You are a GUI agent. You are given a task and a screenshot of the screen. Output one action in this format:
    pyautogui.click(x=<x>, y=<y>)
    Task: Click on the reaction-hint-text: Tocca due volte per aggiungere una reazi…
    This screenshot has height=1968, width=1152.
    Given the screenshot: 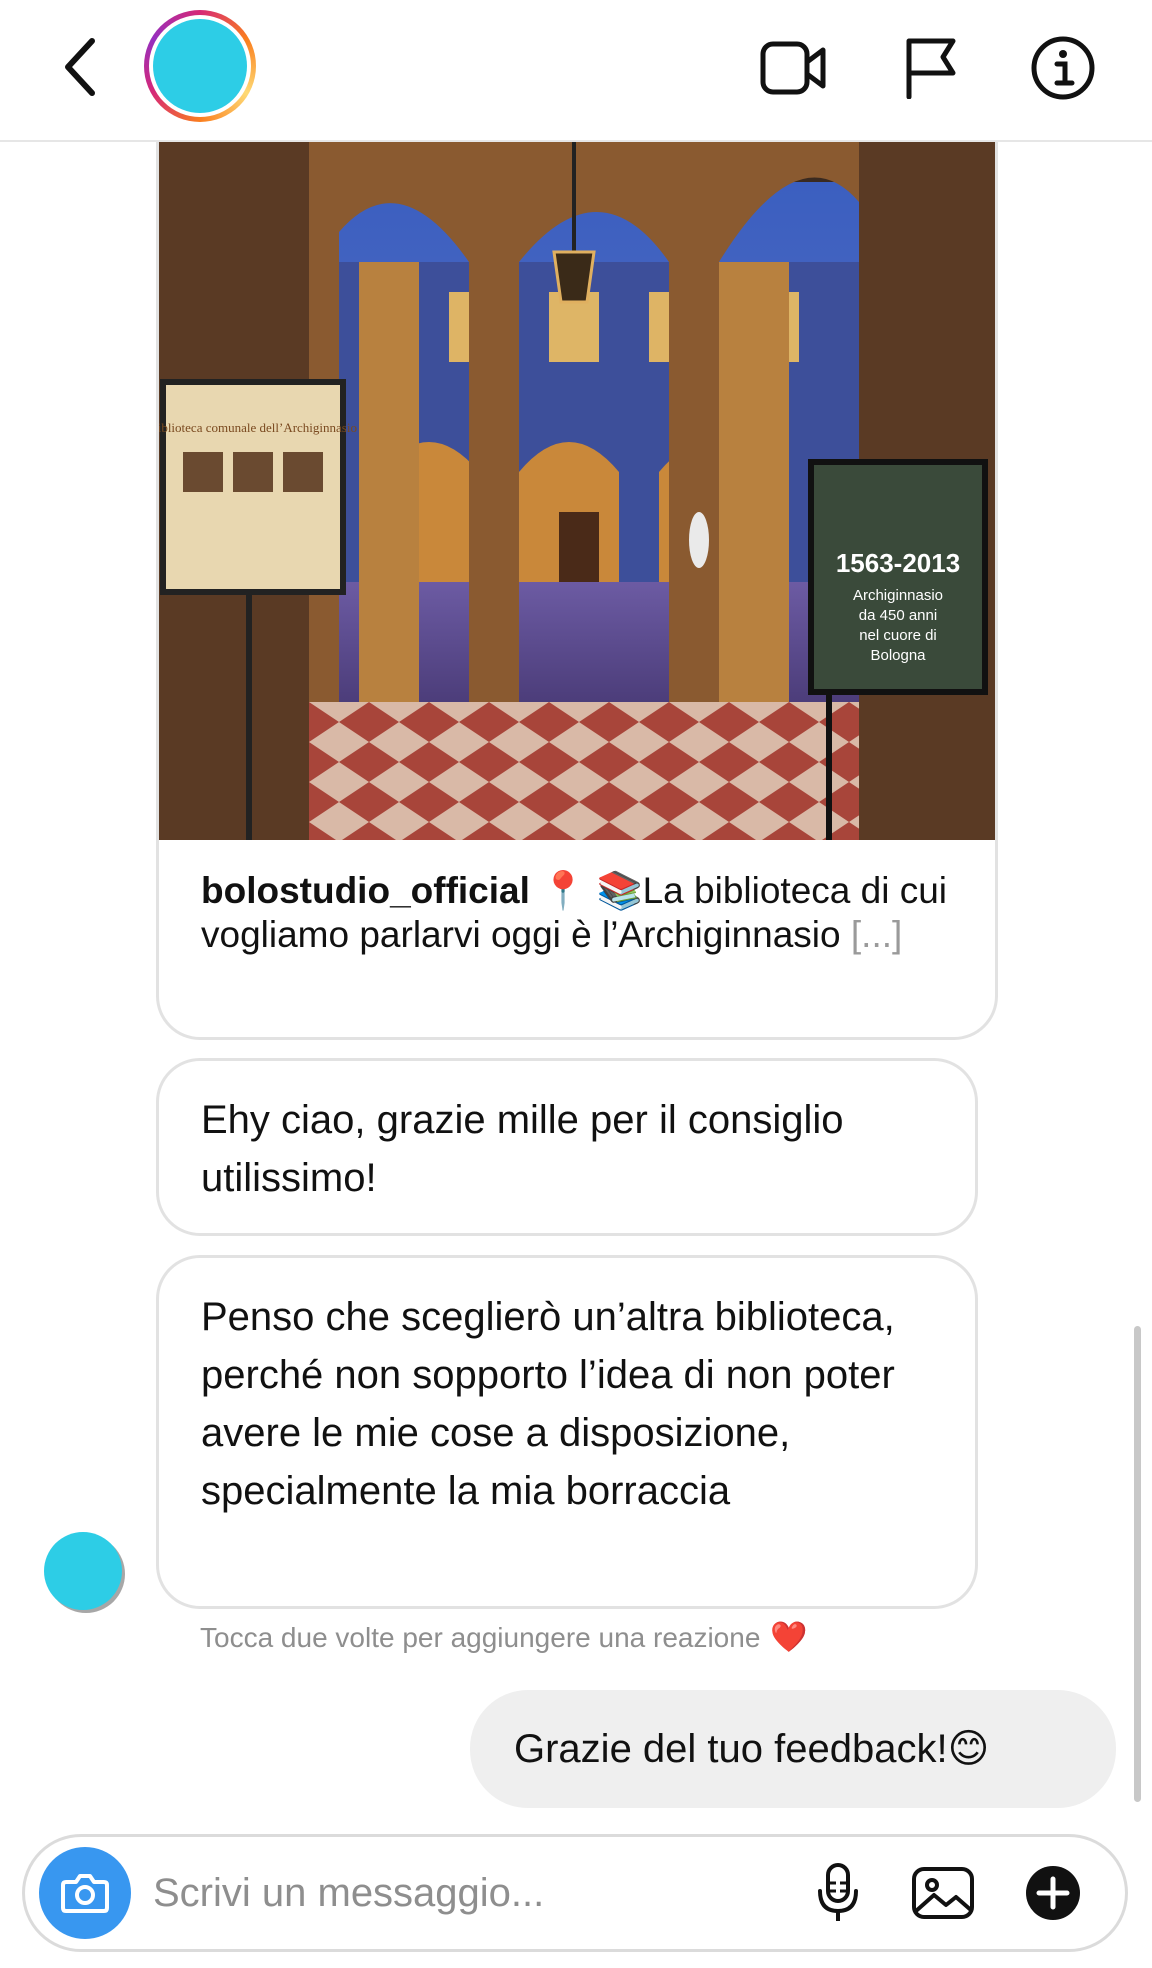 What is the action you would take?
    pyautogui.click(x=480, y=1637)
    